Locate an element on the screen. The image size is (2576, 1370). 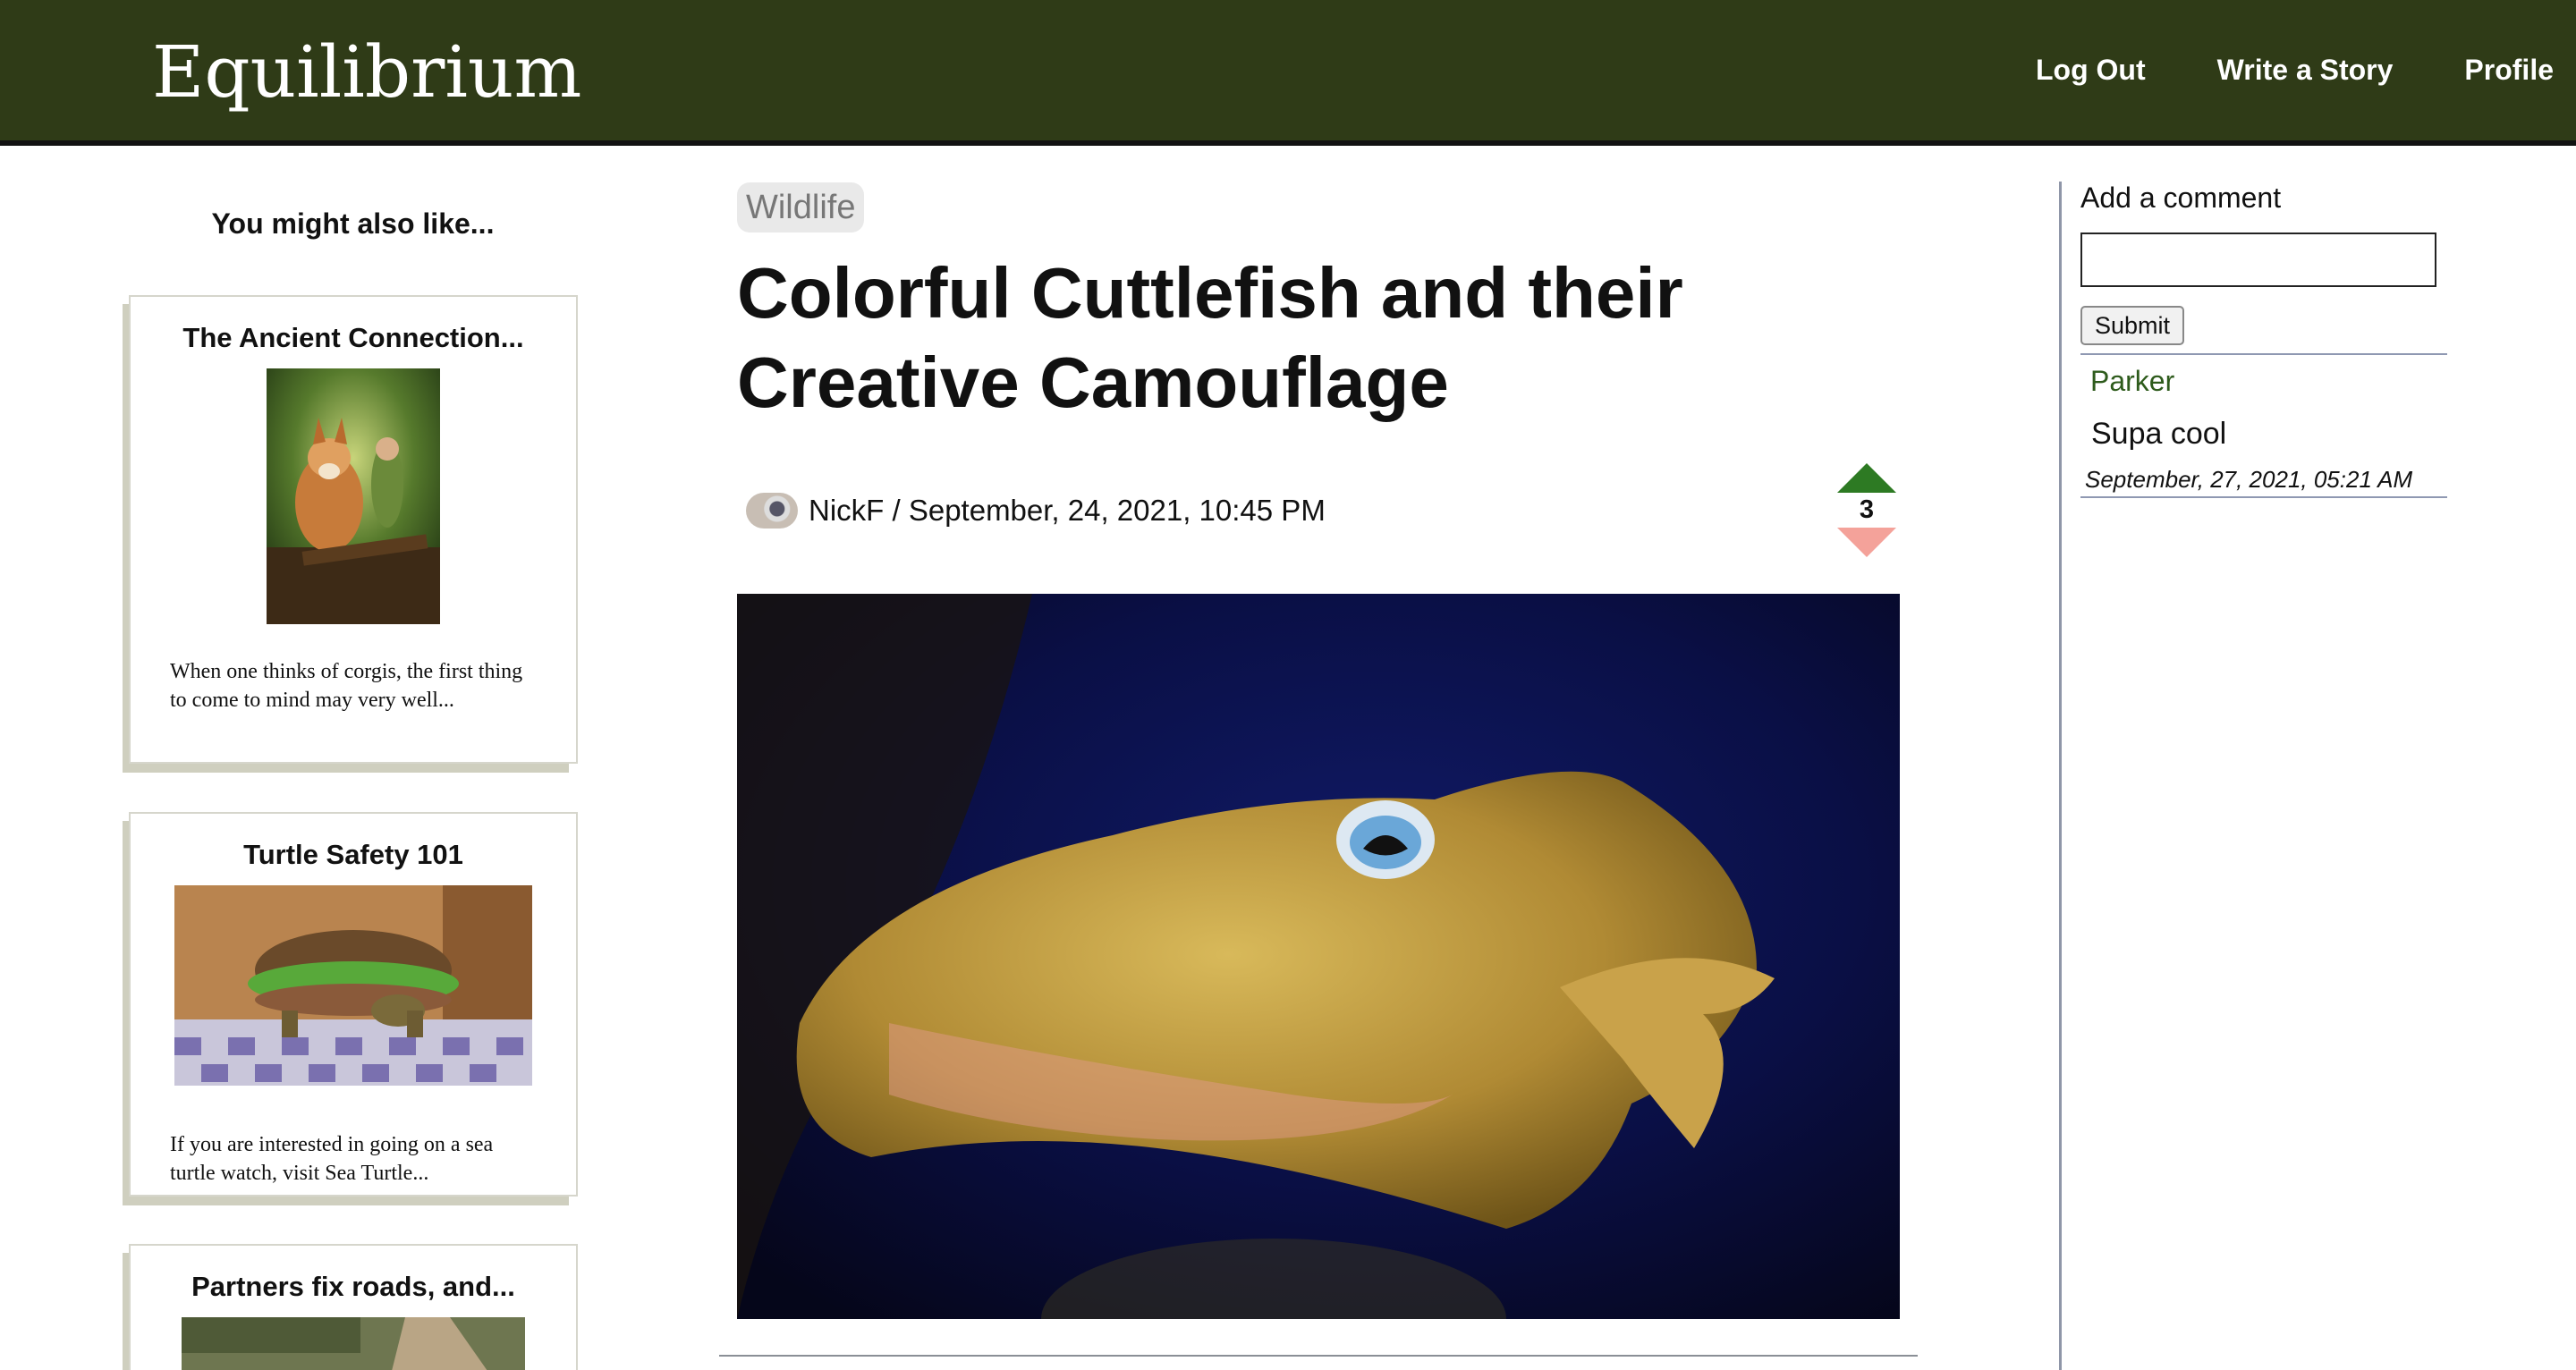
profile-link: Profile is located at coordinates (2509, 70).